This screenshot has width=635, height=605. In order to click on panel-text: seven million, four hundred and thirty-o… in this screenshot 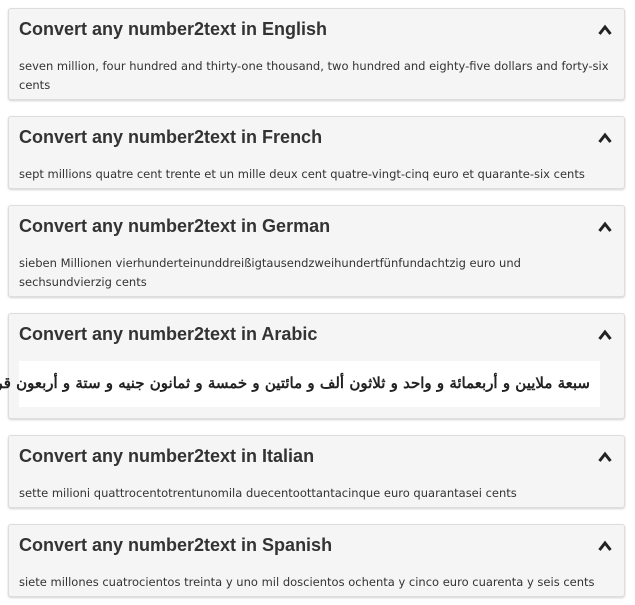, I will do `click(314, 75)`.